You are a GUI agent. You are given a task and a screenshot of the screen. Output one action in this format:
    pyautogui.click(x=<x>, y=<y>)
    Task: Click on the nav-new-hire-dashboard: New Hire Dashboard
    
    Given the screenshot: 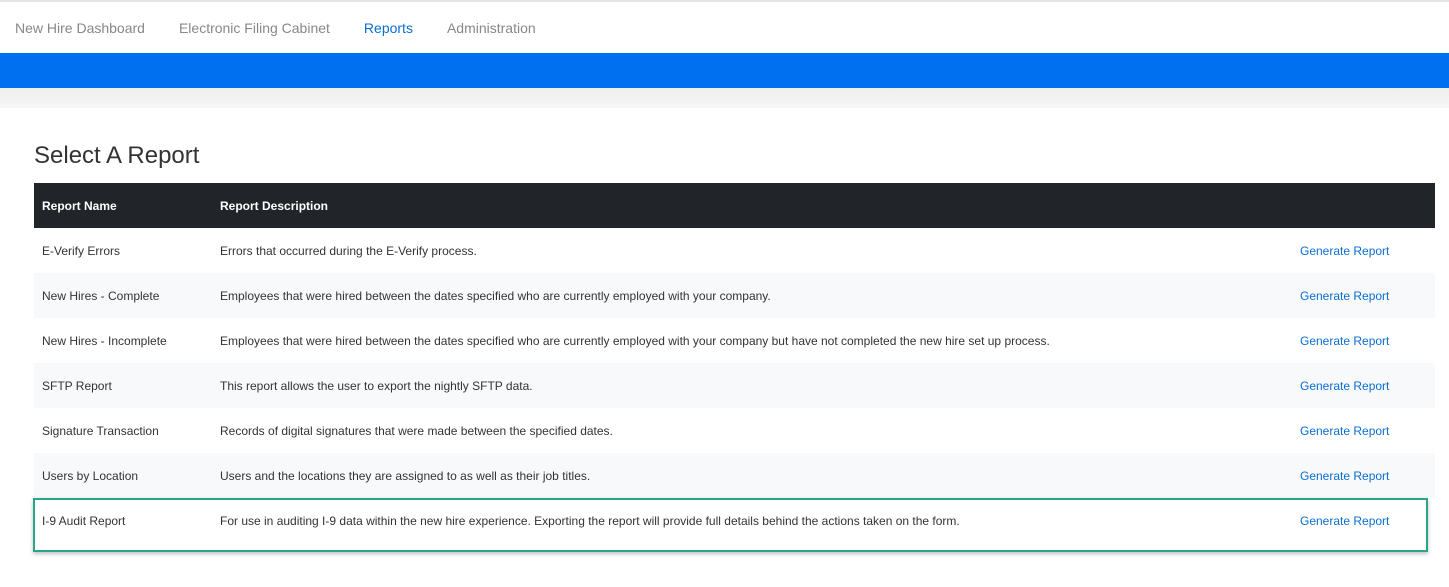 What is the action you would take?
    pyautogui.click(x=80, y=28)
    